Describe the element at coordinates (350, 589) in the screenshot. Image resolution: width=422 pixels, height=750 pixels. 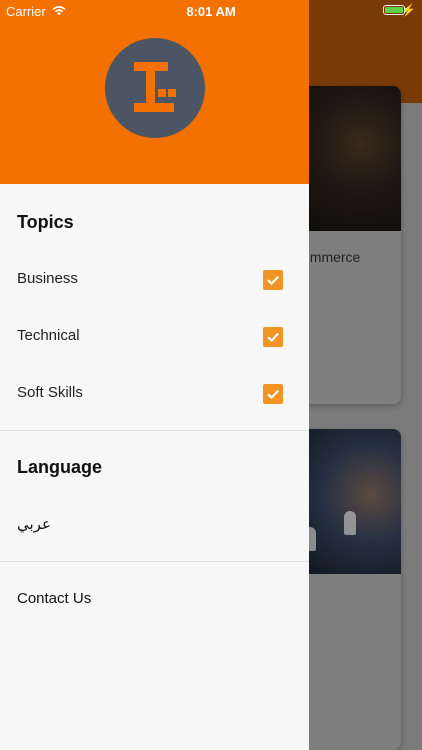
I see `background-card` at that location.